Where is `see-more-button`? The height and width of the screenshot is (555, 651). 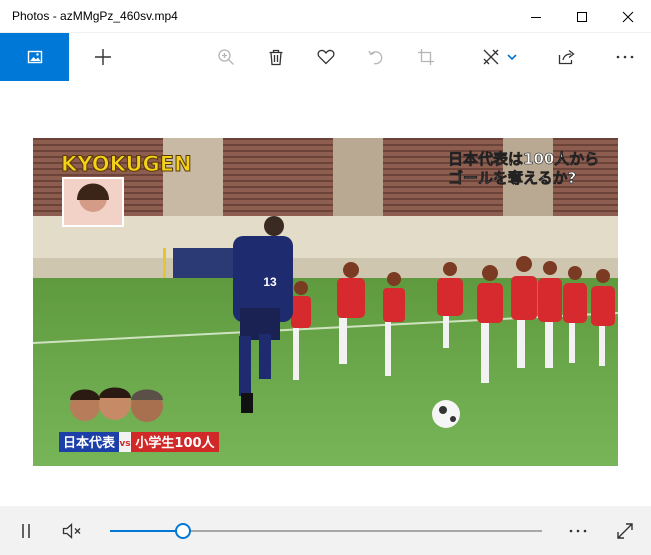
see-more-button is located at coordinates (625, 57).